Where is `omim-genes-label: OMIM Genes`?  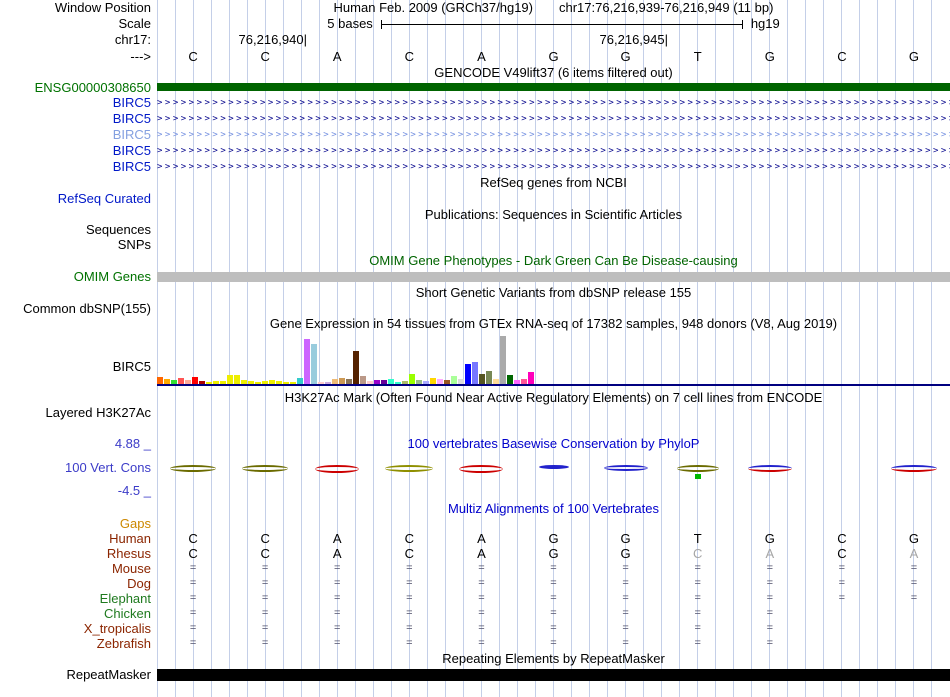
omim-genes-label: OMIM Genes is located at coordinates (78, 277).